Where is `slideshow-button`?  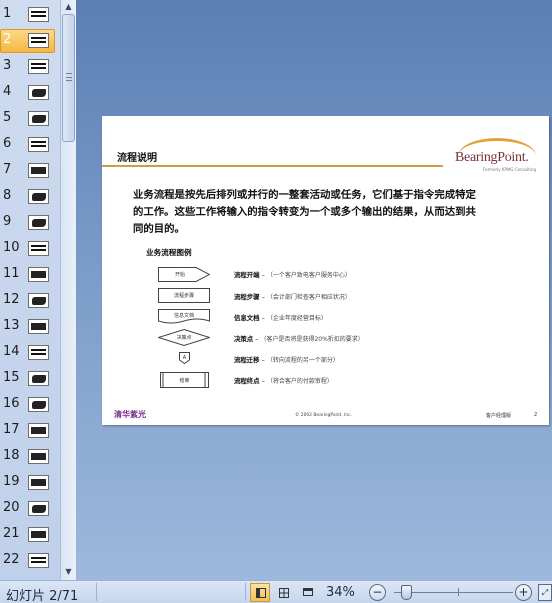 slideshow-button is located at coordinates (307, 592).